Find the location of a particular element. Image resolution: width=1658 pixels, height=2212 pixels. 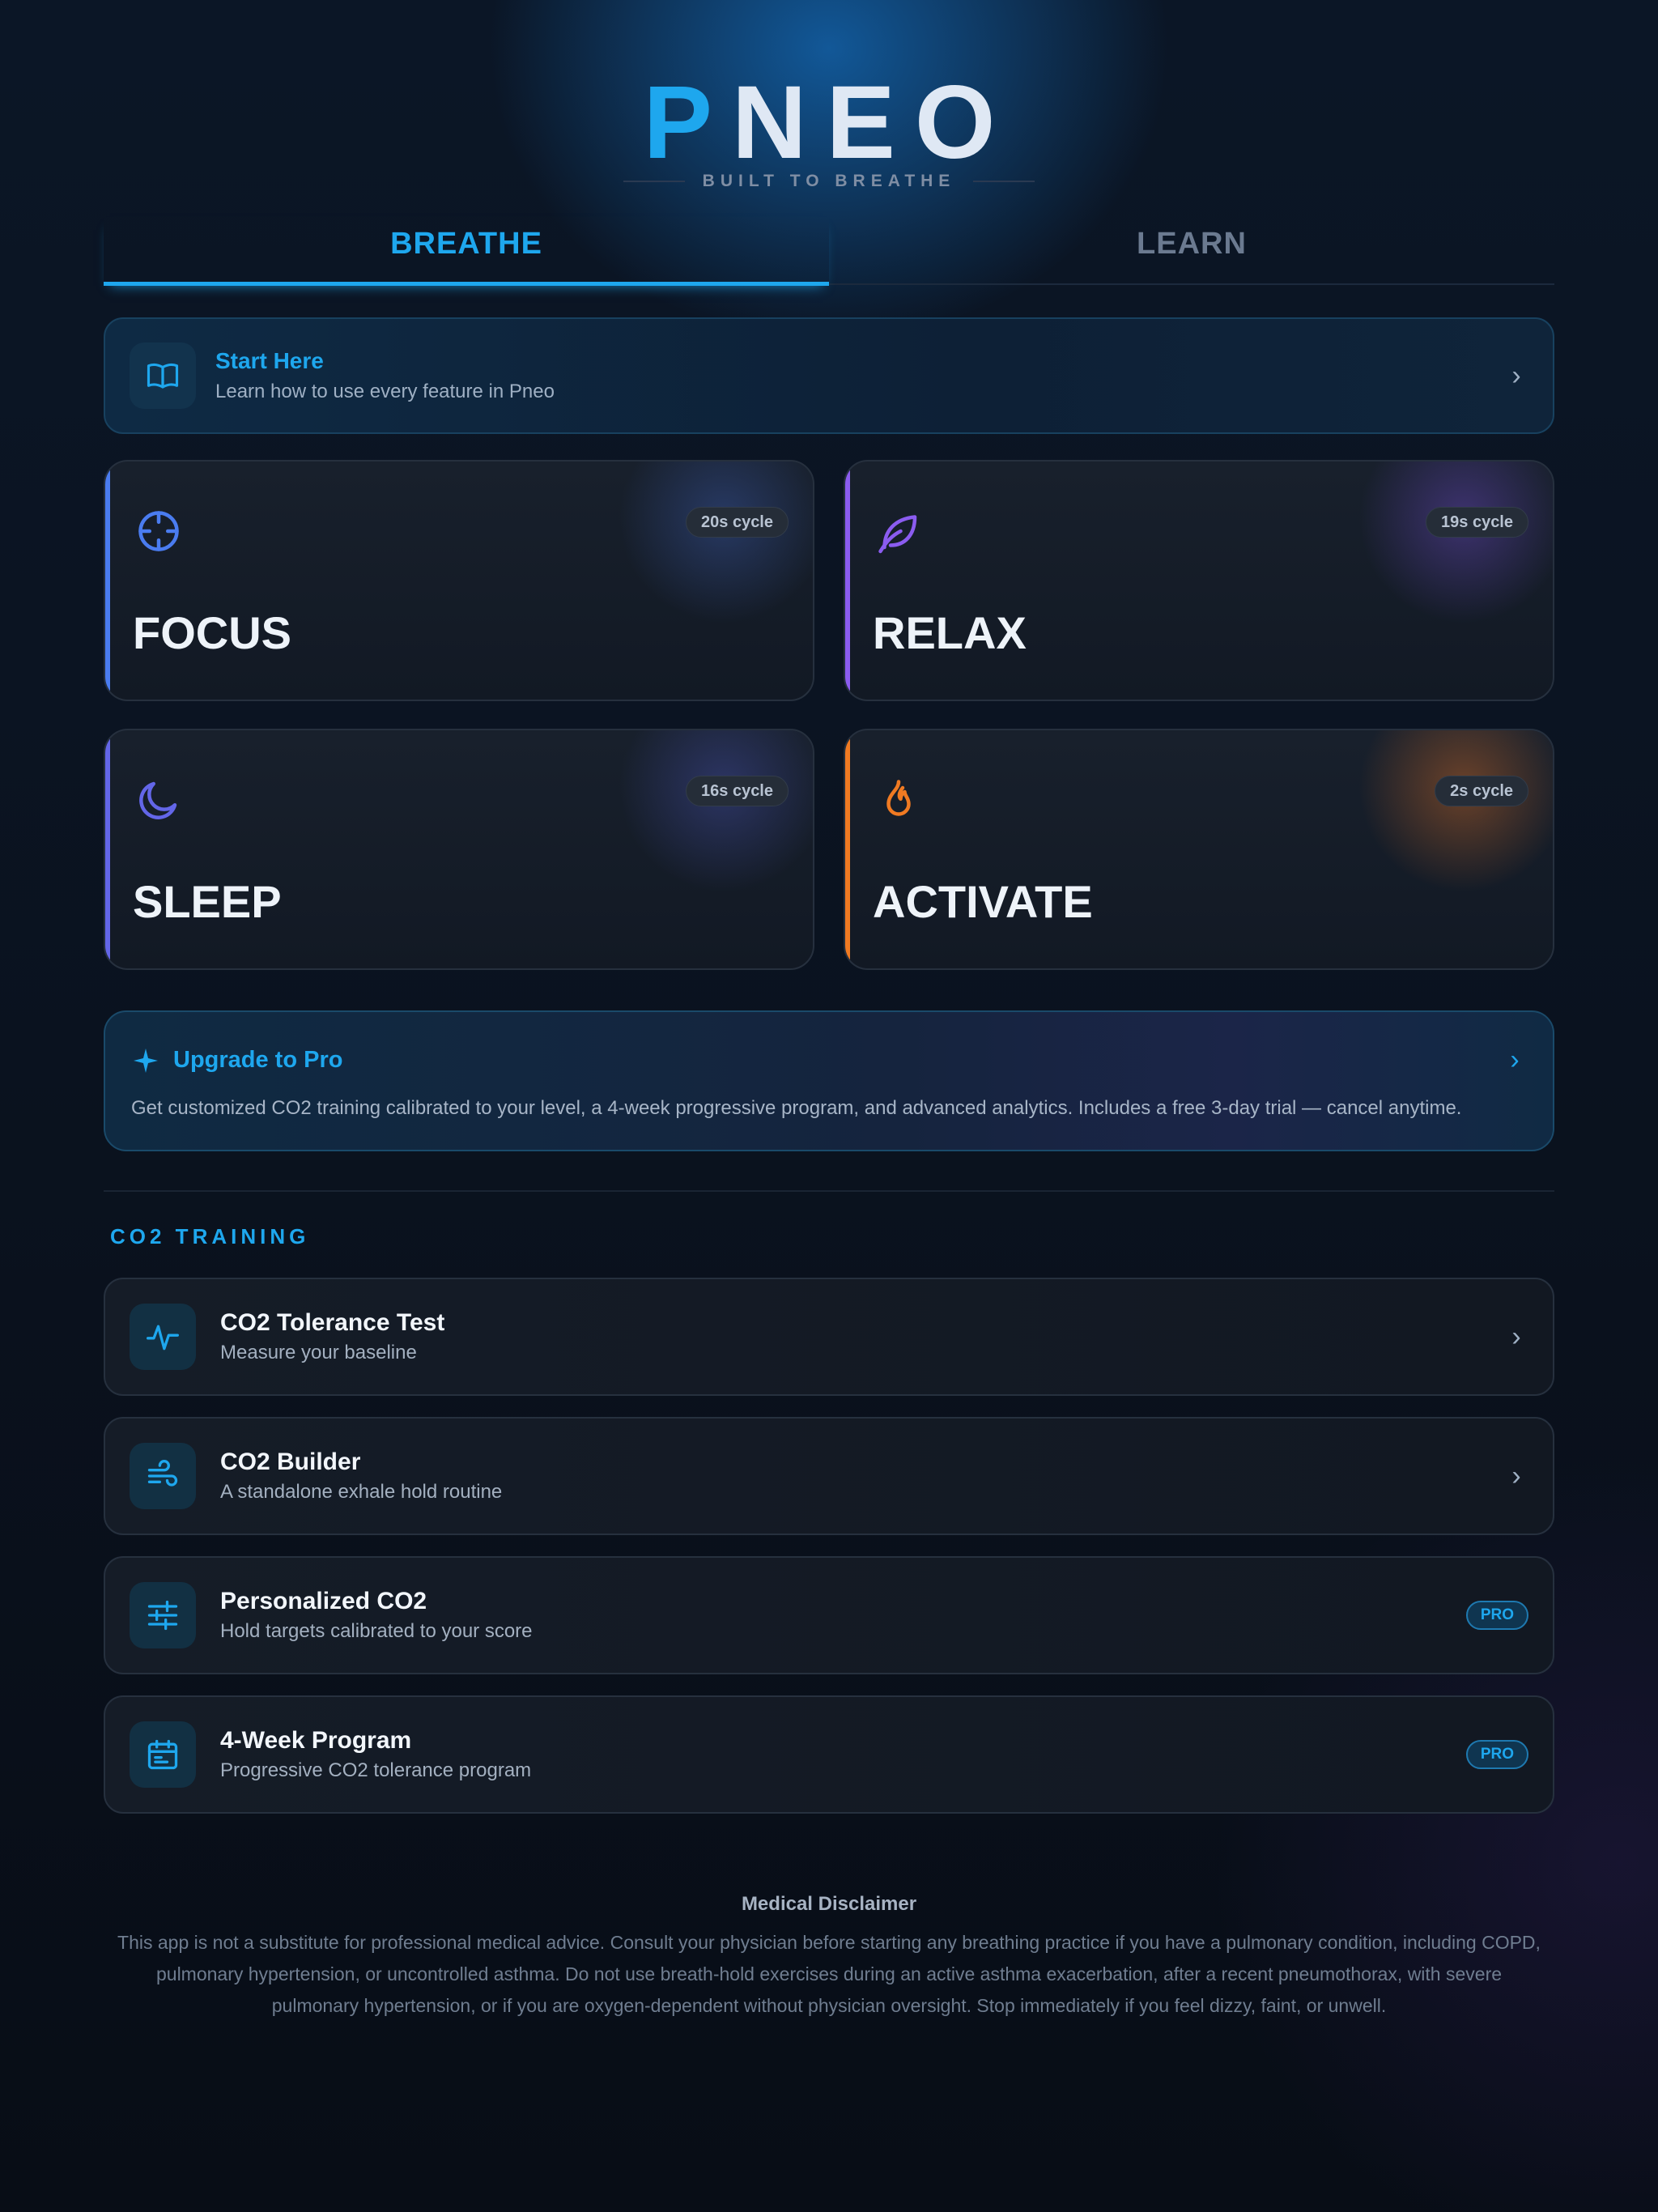

tab-breathe: BREATHE is located at coordinates (466, 252).